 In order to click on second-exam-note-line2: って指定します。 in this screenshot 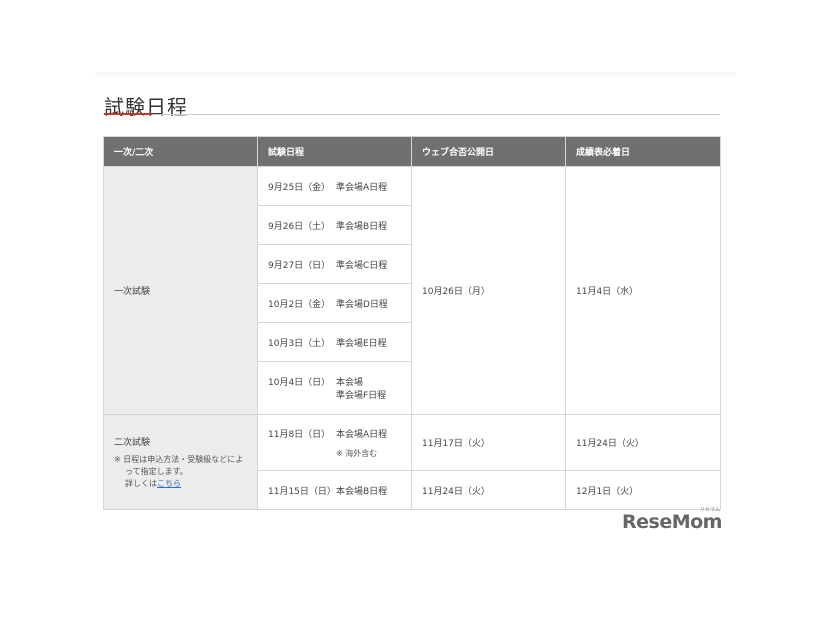, I will do `click(156, 471)`.